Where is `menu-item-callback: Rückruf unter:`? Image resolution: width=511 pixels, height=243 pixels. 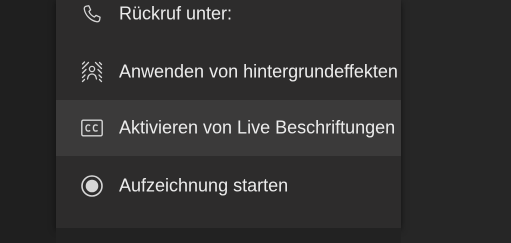 menu-item-callback: Rückruf unter: is located at coordinates (228, 21).